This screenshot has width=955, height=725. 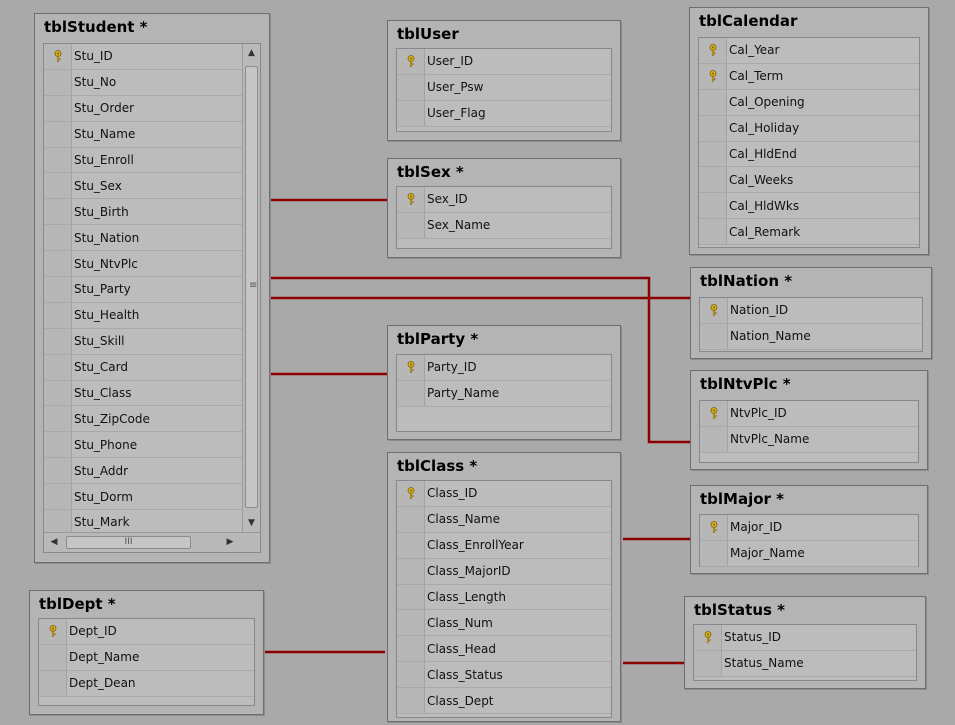 I want to click on table-user: tblUser User_ID User_Psw User_Flag, so click(x=504, y=80).